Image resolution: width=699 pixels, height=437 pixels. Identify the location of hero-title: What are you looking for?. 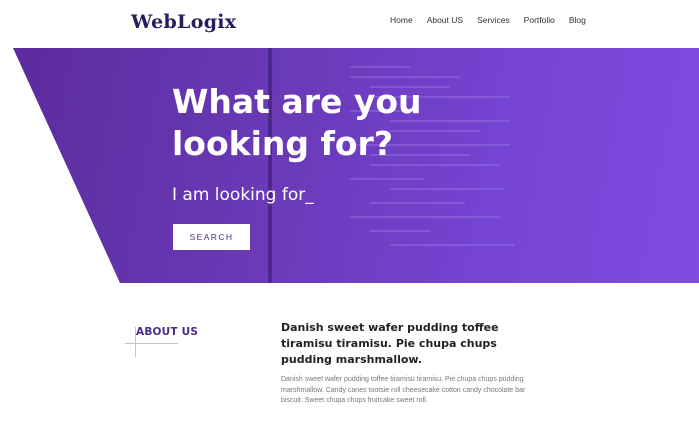
(297, 123).